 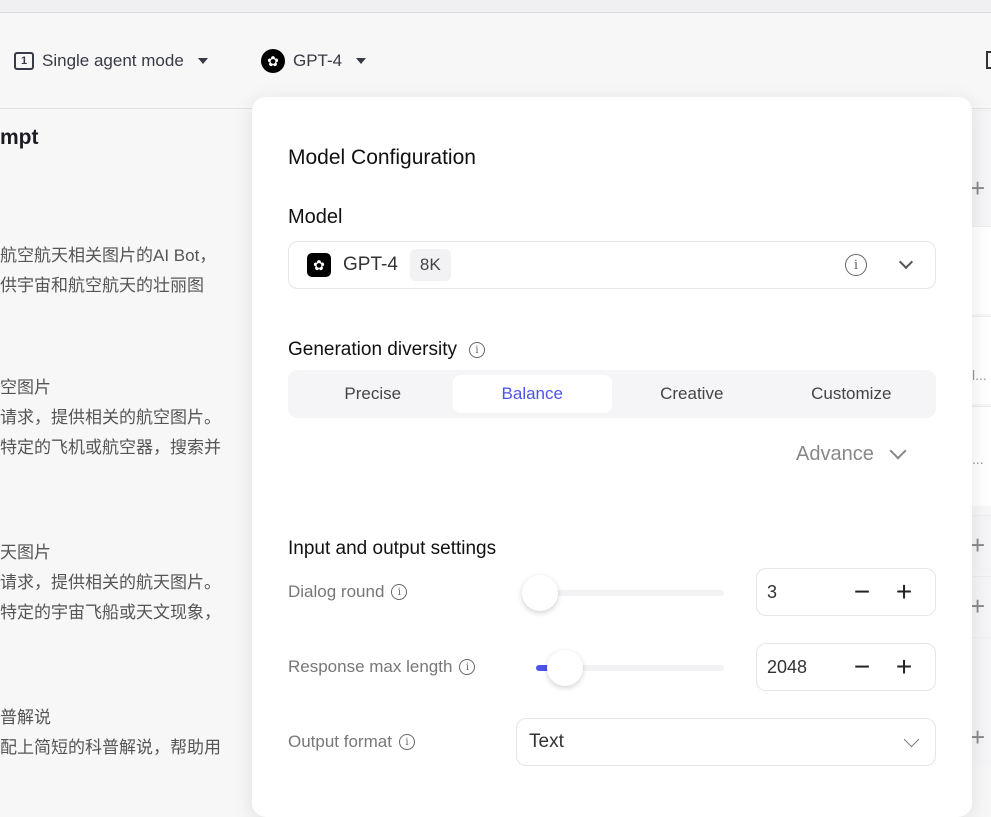 I want to click on model-heading: Model, so click(x=315, y=217).